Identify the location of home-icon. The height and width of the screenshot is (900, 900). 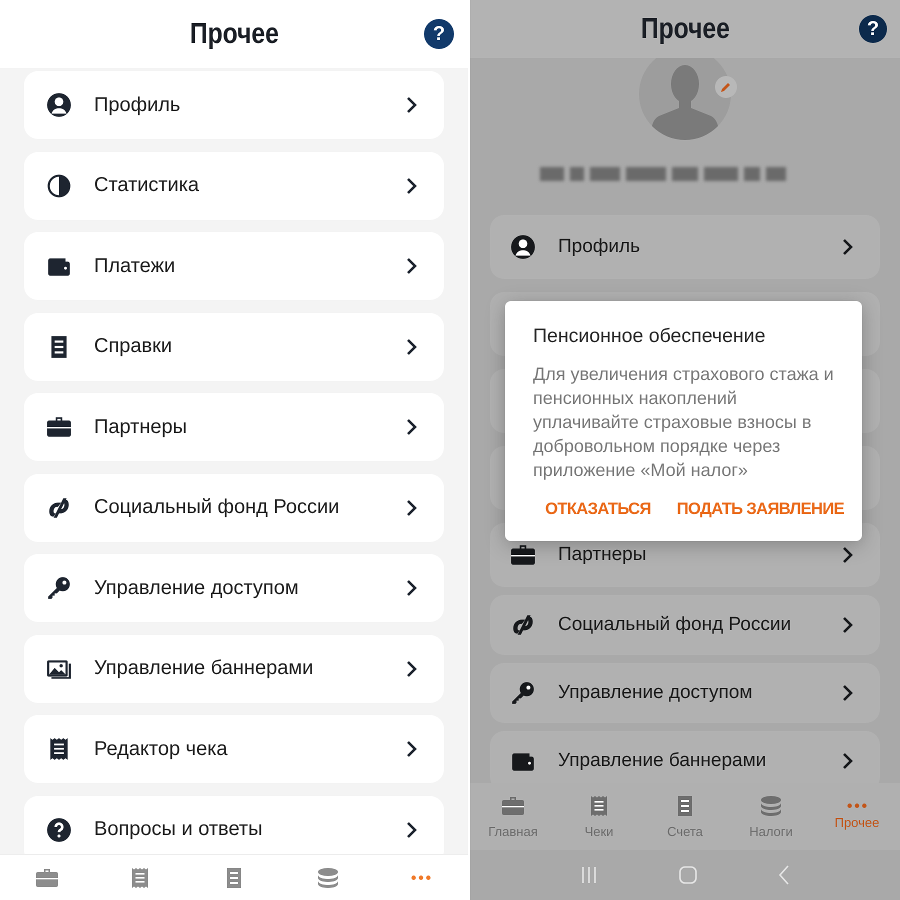
(687, 875).